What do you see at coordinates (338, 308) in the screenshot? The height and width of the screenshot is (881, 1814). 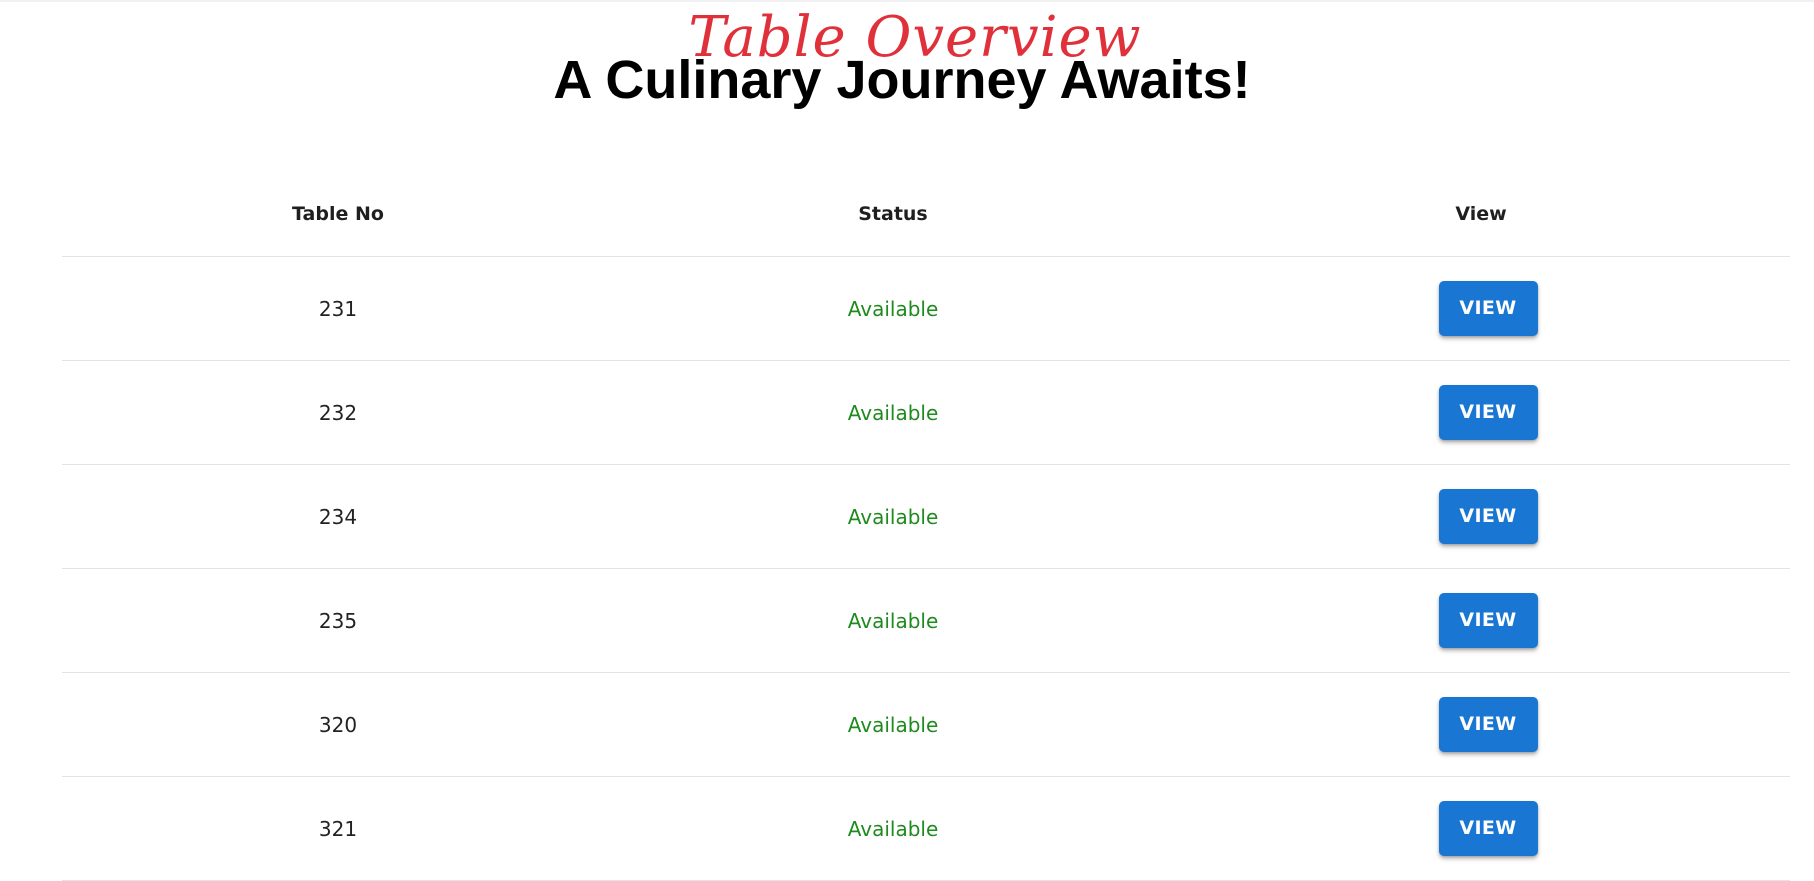 I see `table-no-cell: 231` at bounding box center [338, 308].